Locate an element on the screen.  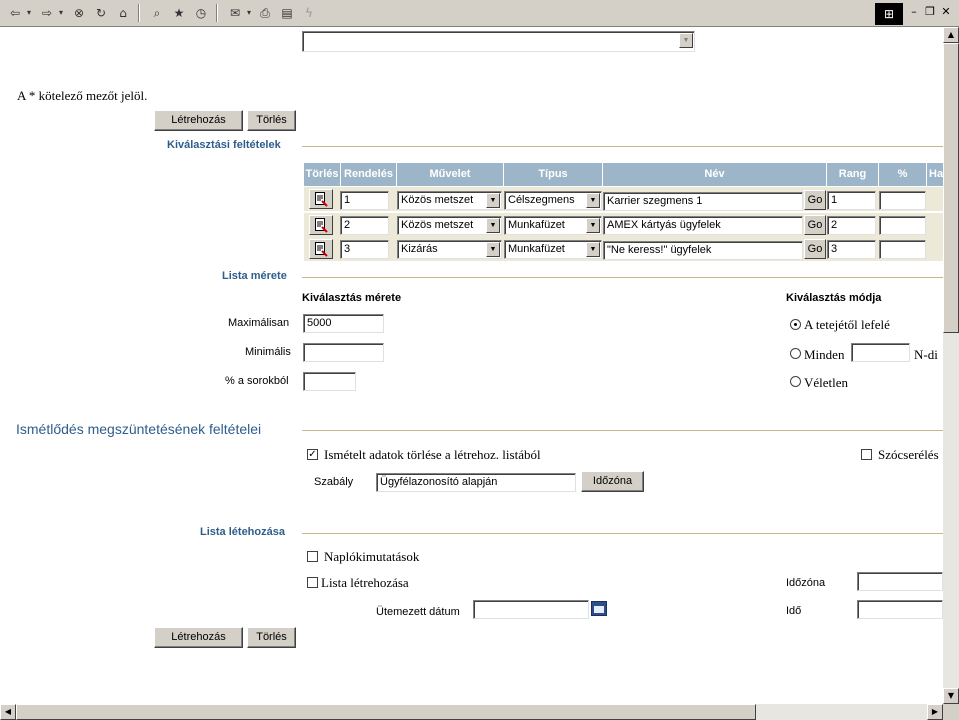
mode-top-radio is located at coordinates (795, 324).